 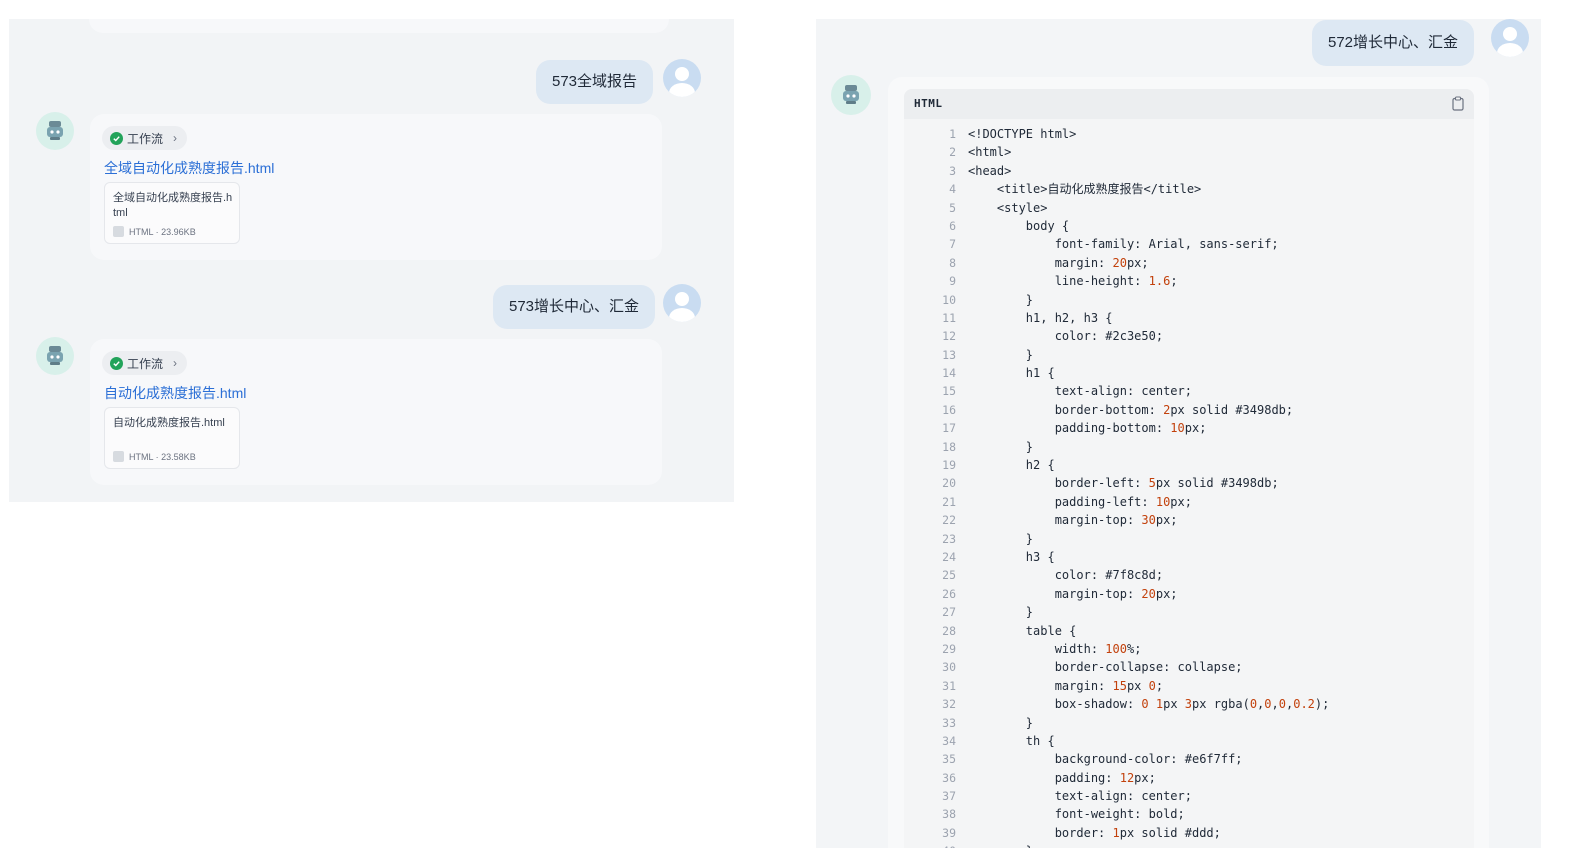 What do you see at coordinates (952, 281) in the screenshot?
I see `line-number: 9` at bounding box center [952, 281].